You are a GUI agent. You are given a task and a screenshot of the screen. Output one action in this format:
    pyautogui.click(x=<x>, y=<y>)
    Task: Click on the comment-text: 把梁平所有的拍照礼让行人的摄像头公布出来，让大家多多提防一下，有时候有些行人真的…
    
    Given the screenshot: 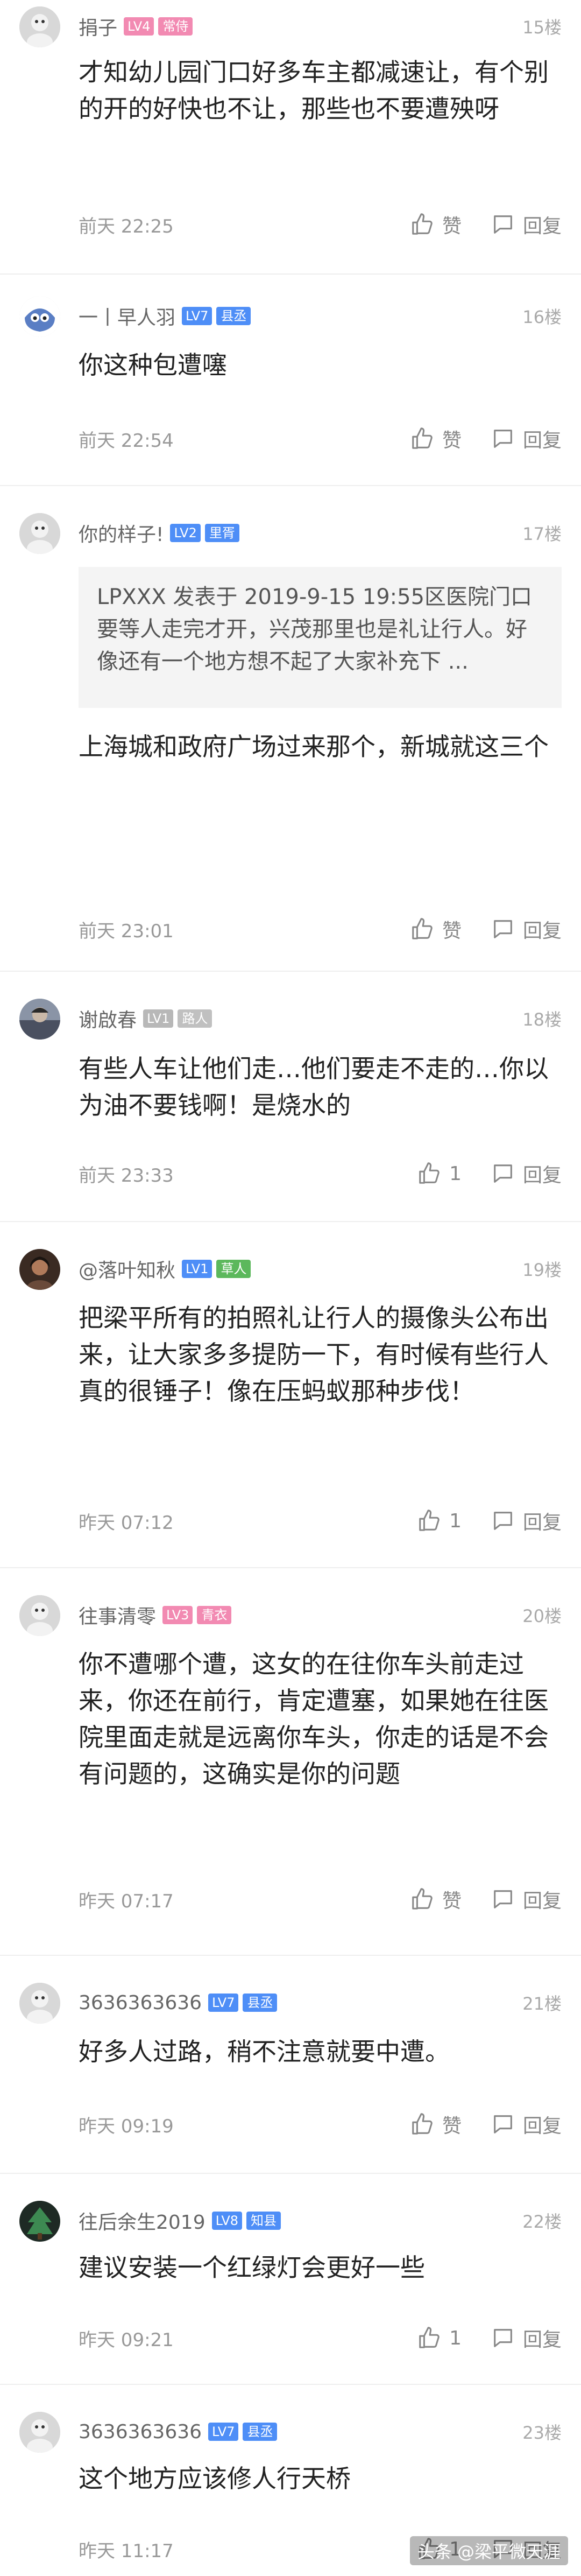 What is the action you would take?
    pyautogui.click(x=314, y=1354)
    